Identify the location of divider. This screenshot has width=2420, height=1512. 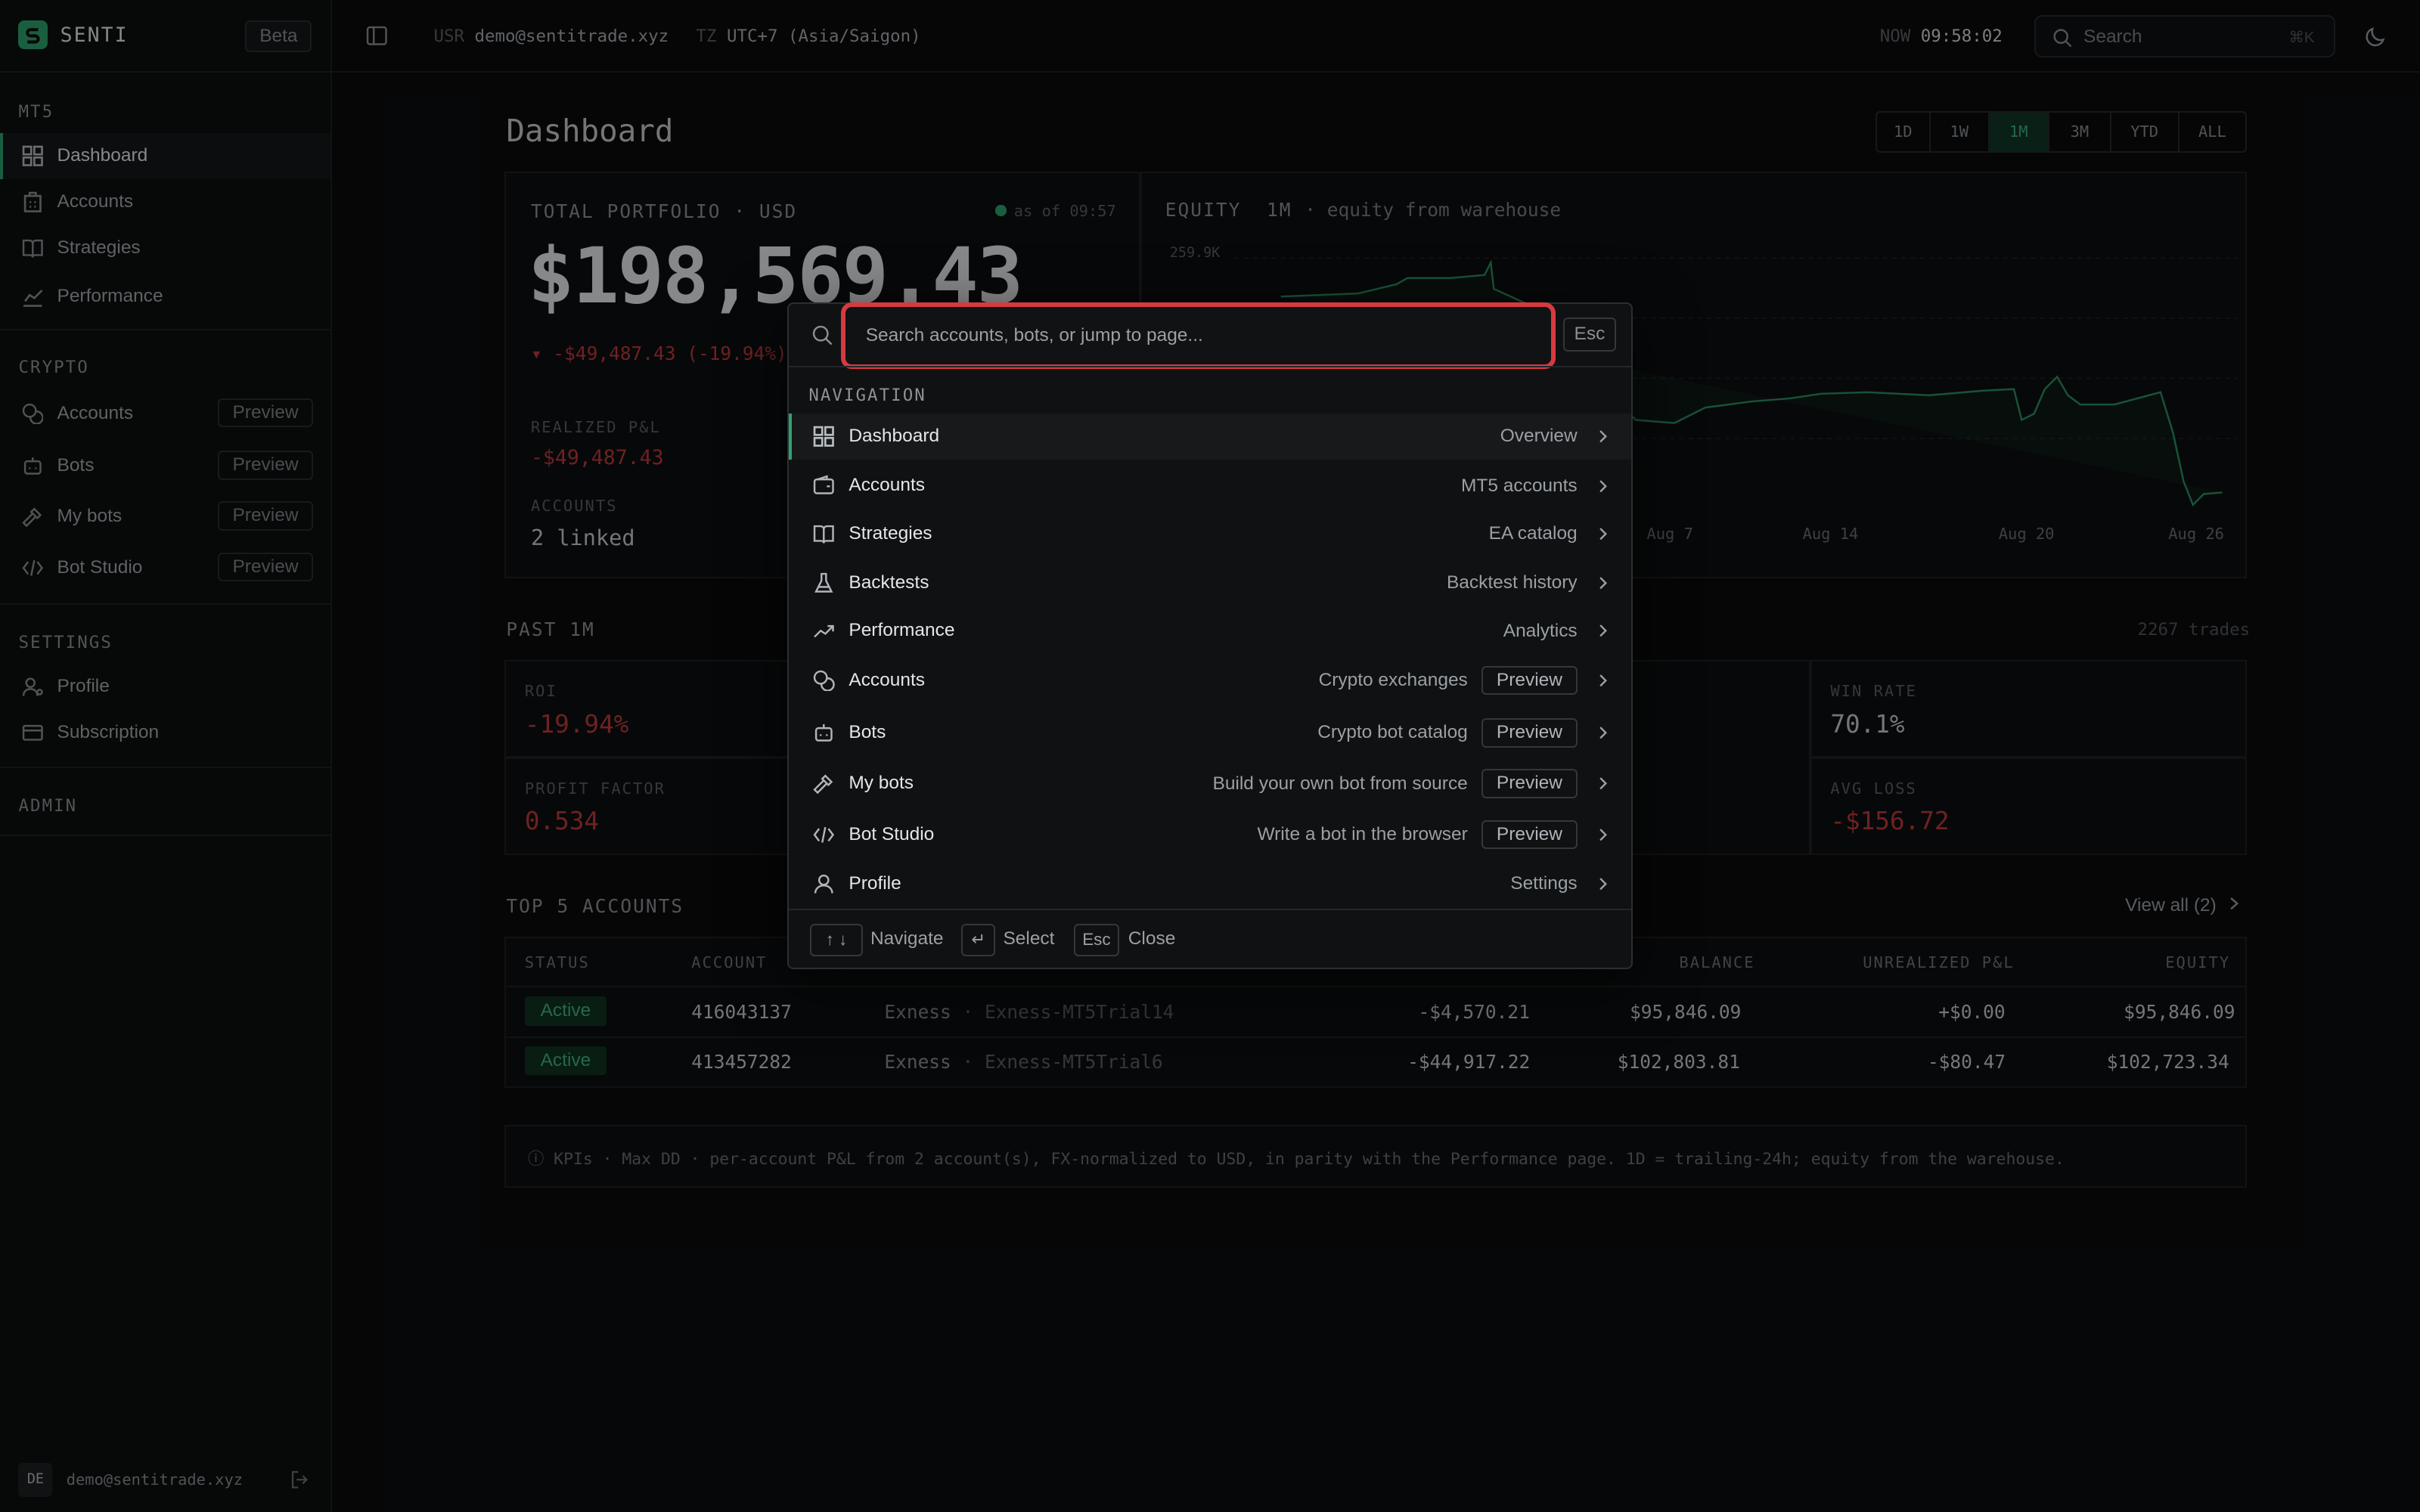
(1210, 366).